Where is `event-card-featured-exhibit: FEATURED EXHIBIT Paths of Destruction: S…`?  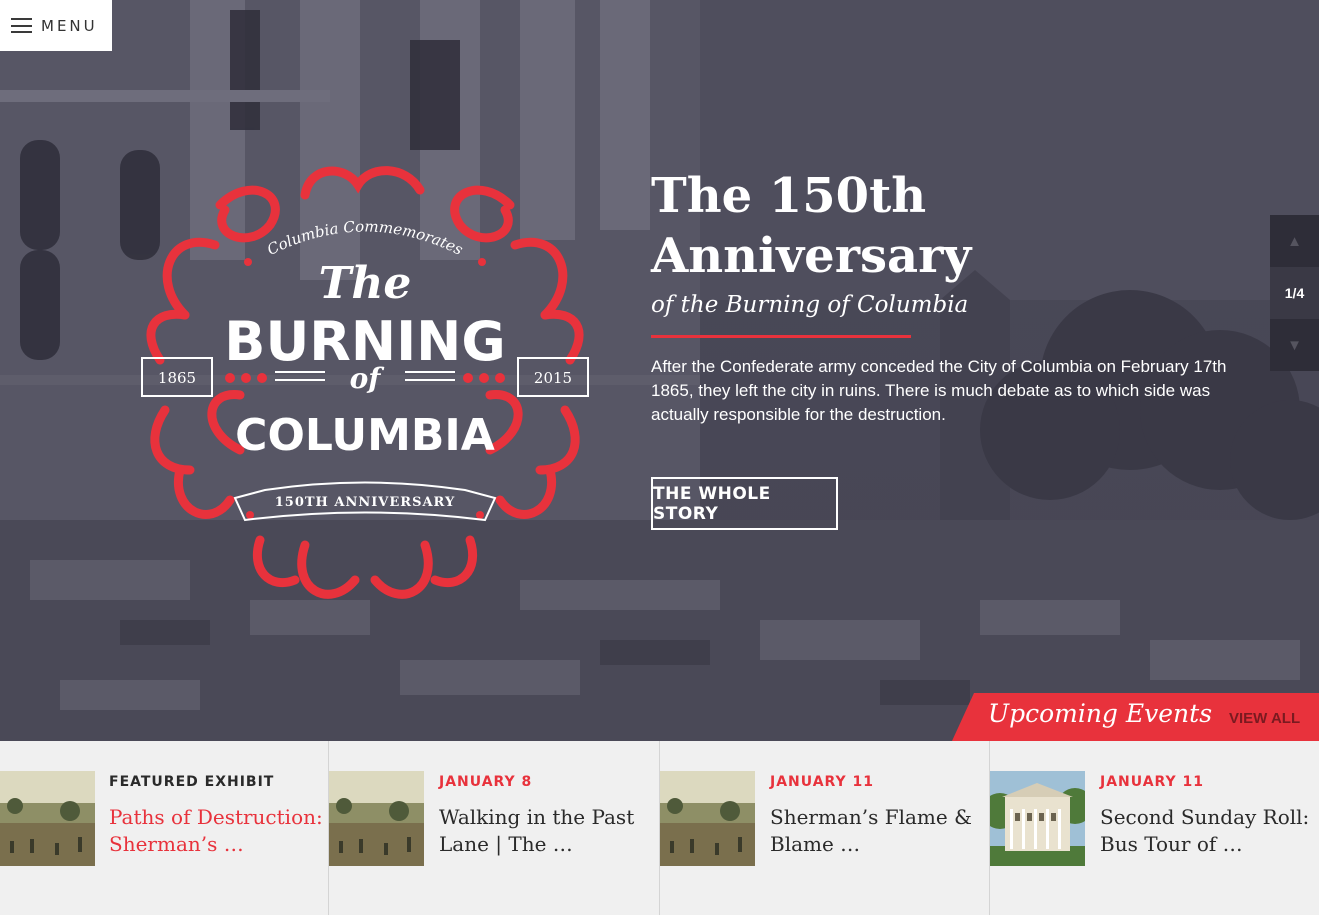 event-card-featured-exhibit: FEATURED EXHIBIT Paths of Destruction: S… is located at coordinates (164, 828).